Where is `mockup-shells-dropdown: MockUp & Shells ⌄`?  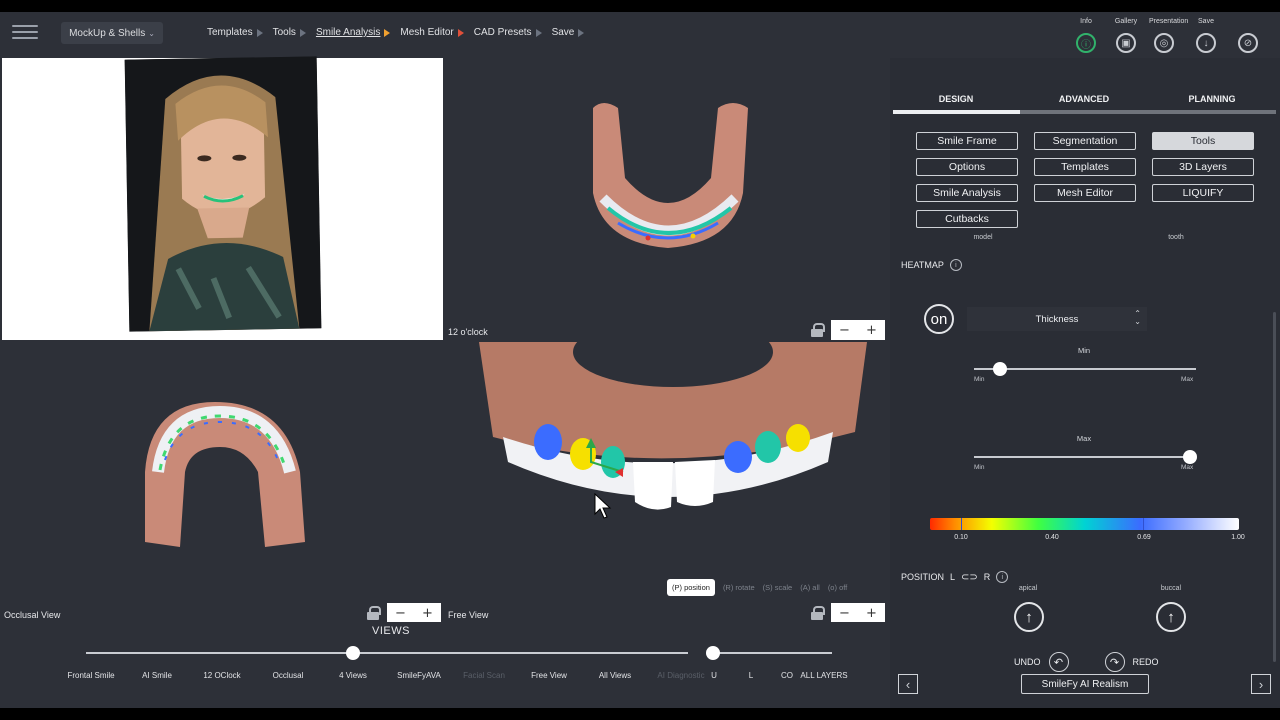
mockup-shells-dropdown: MockUp & Shells ⌄ is located at coordinates (112, 33).